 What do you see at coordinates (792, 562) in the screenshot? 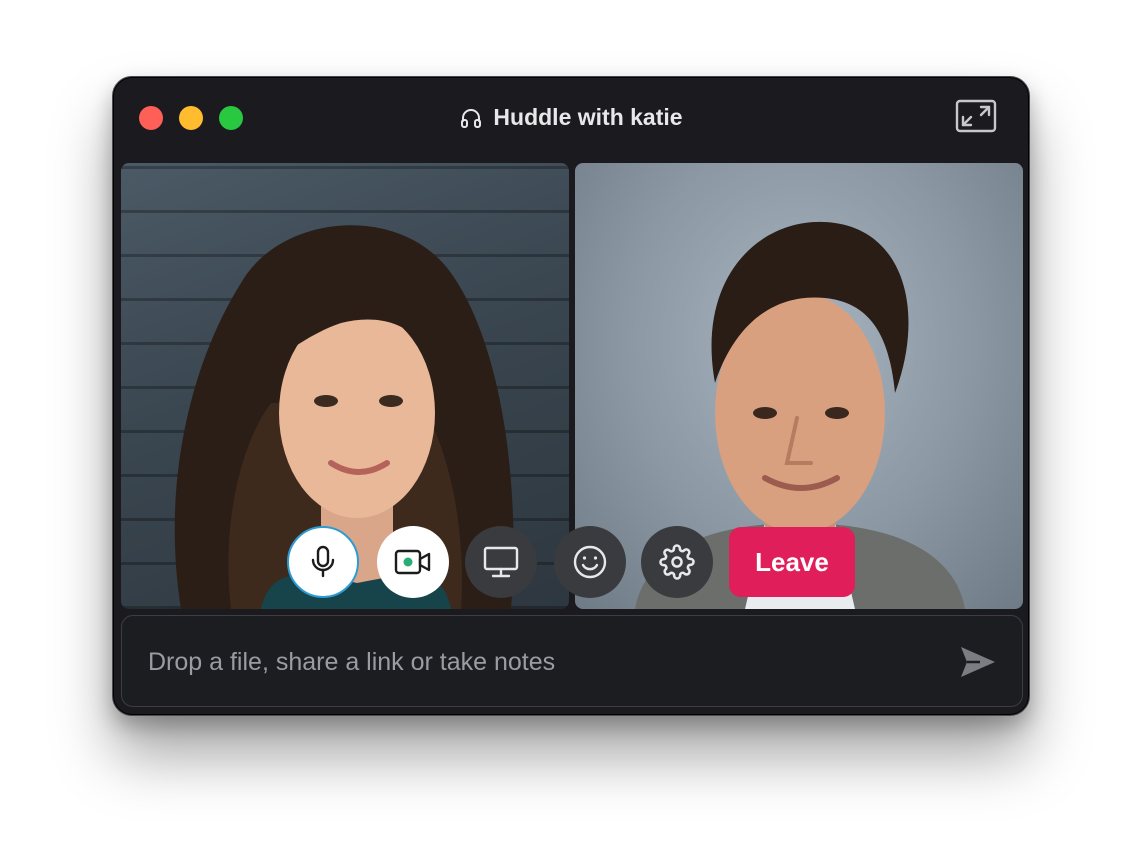
I see `leave-huddle-button: Leave` at bounding box center [792, 562].